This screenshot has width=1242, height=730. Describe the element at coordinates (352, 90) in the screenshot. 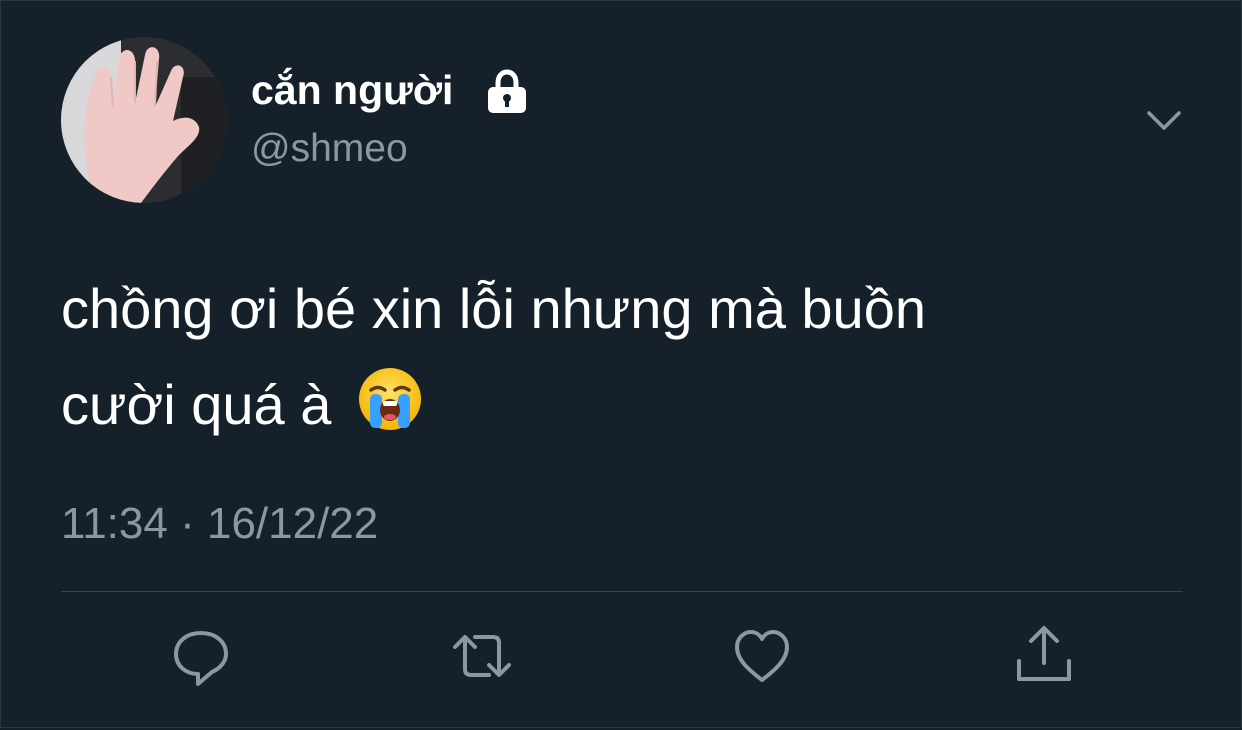

I see `display-name: cắn người` at that location.